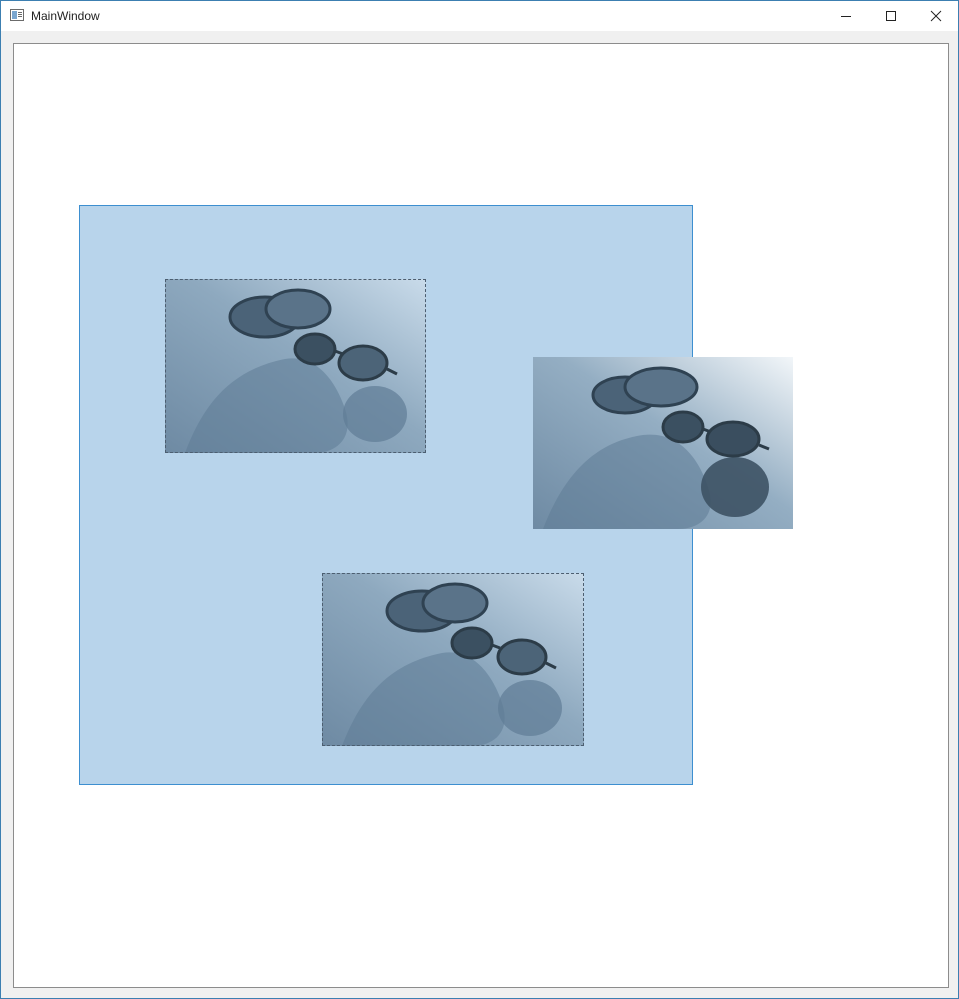 The image size is (959, 999). Describe the element at coordinates (17, 15) in the screenshot. I see `app-icon` at that location.